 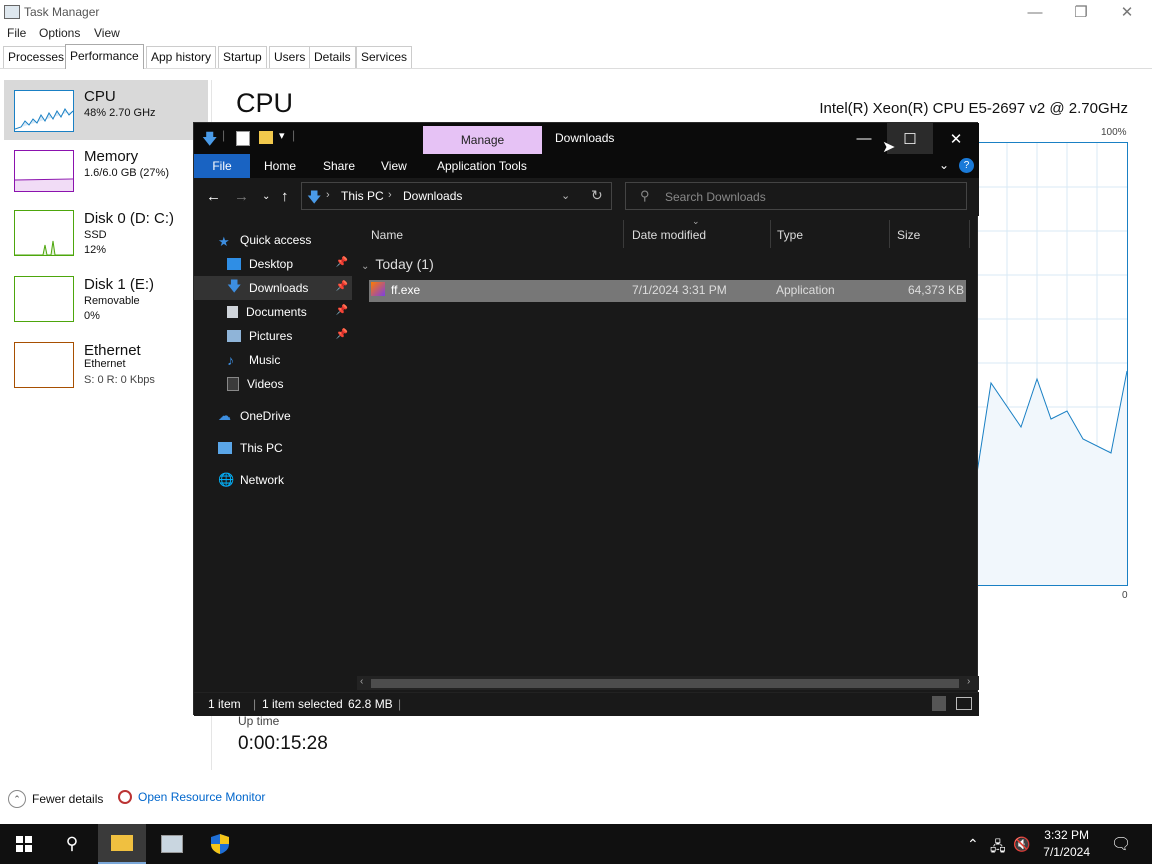 I want to click on taskbar-security, so click(x=220, y=844).